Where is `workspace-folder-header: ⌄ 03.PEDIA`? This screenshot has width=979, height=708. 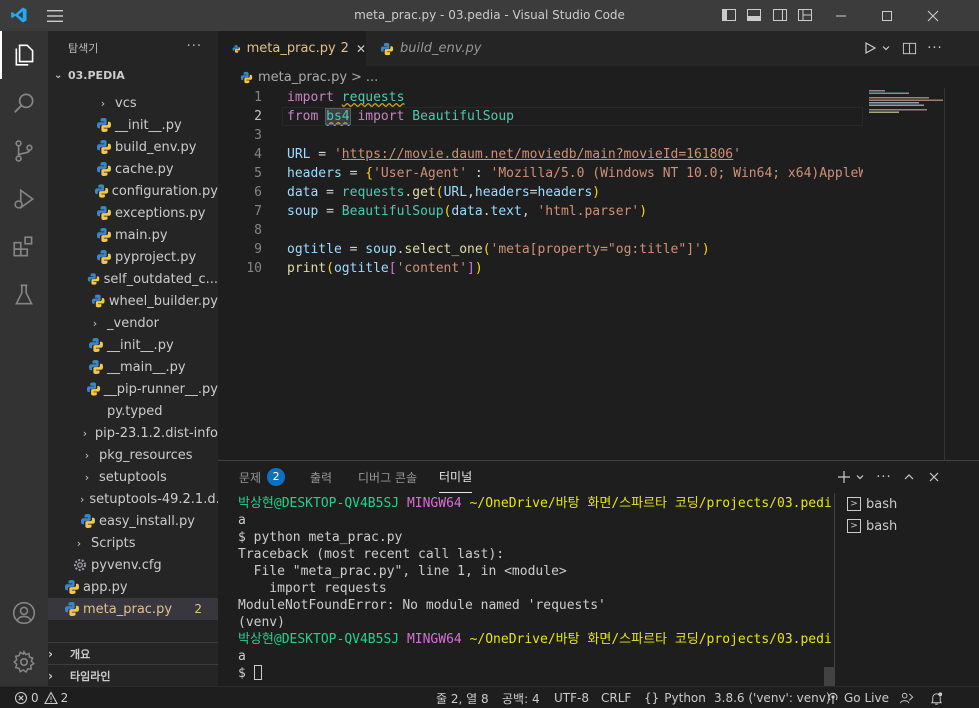 workspace-folder-header: ⌄ 03.PEDIA is located at coordinates (133, 75).